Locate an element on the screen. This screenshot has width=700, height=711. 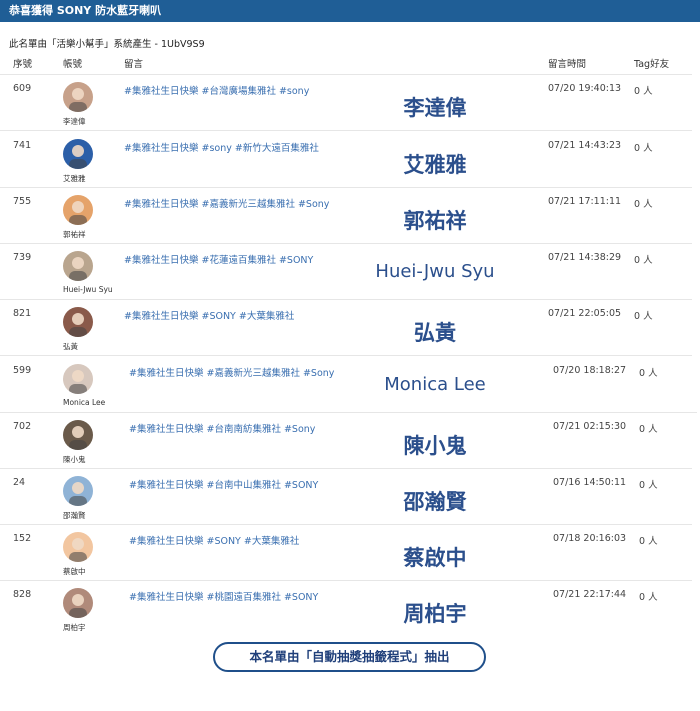
time-cell: 07/21 14:43:23 is located at coordinates (585, 145).